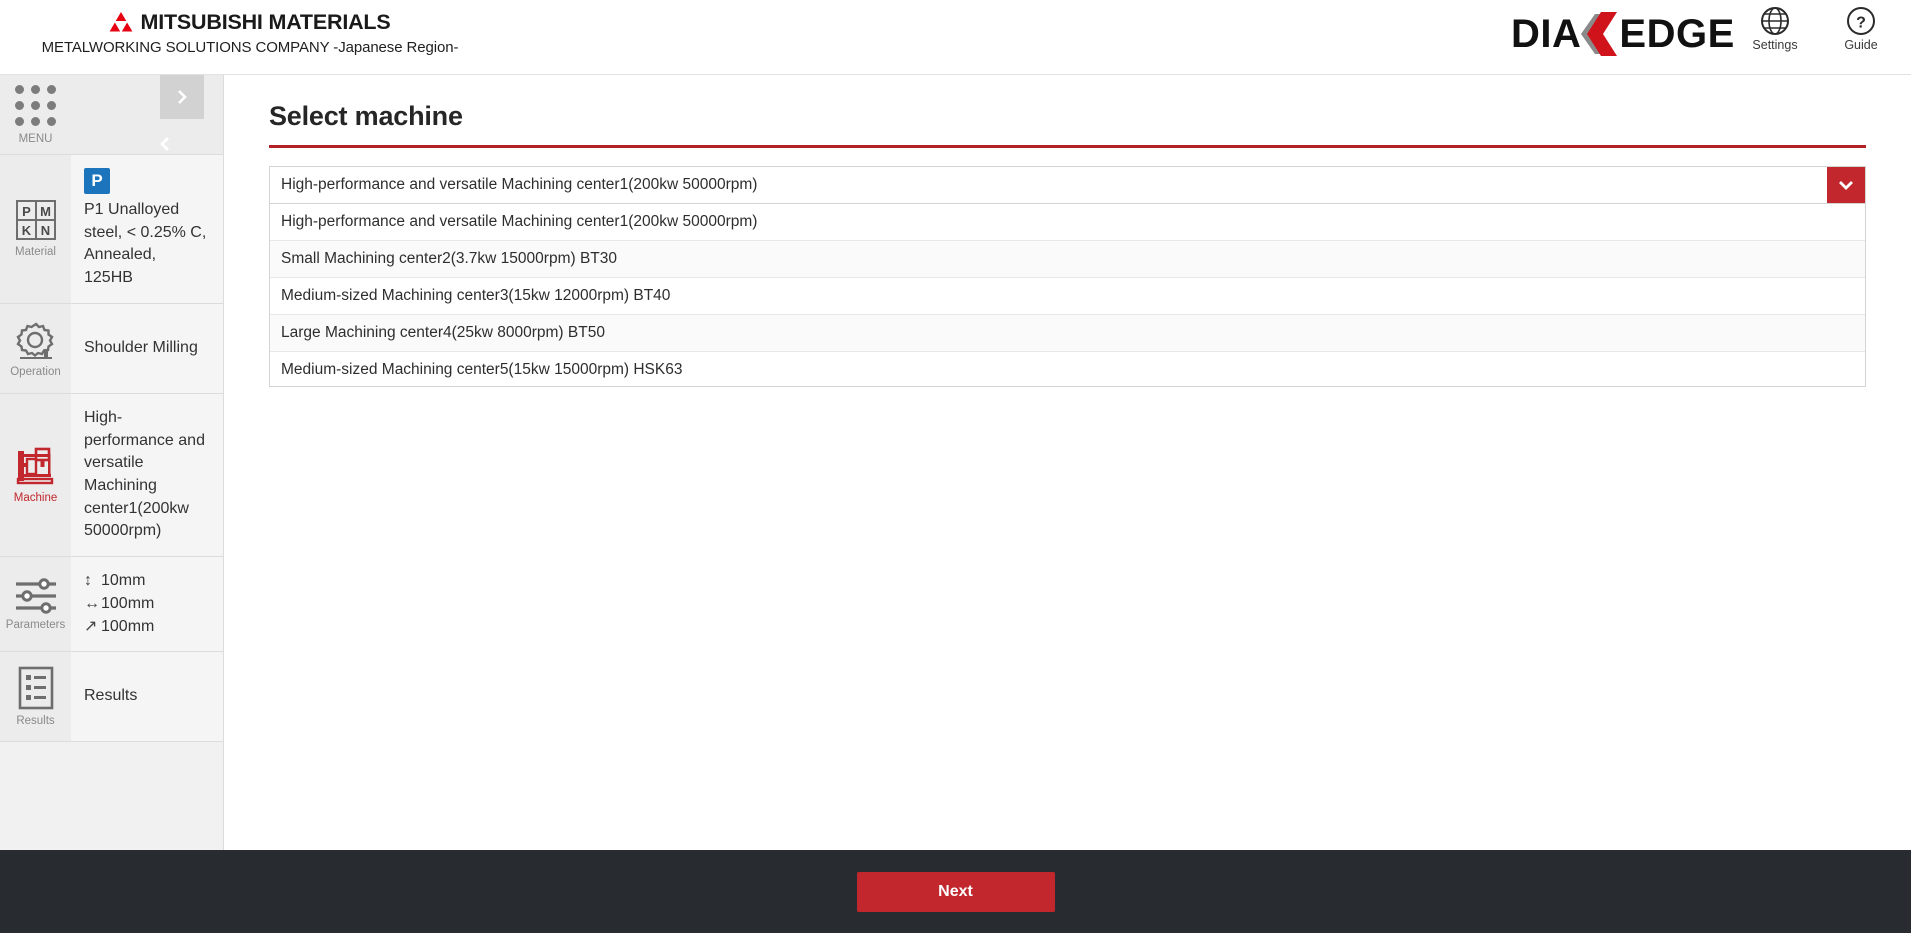 This screenshot has height=933, width=1911. I want to click on chevron-down-icon, so click(1846, 185).